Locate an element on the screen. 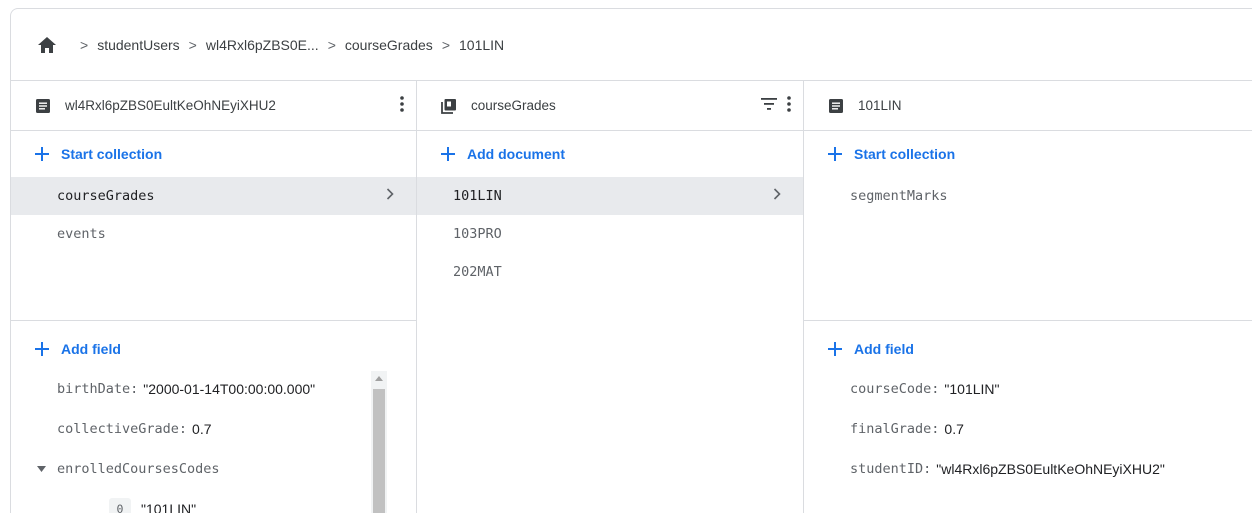 The width and height of the screenshot is (1252, 513). field-key: birthDate: is located at coordinates (98, 389).